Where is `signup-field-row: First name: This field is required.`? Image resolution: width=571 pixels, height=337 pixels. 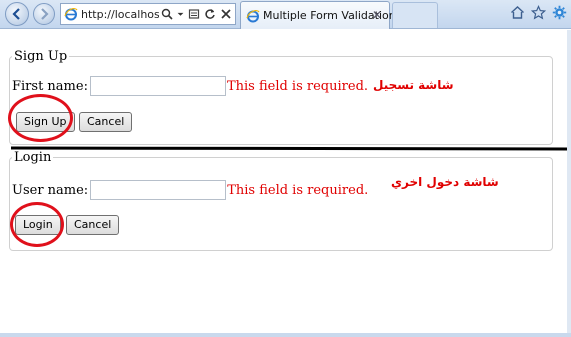
signup-field-row: First name: This field is required. is located at coordinates (190, 86).